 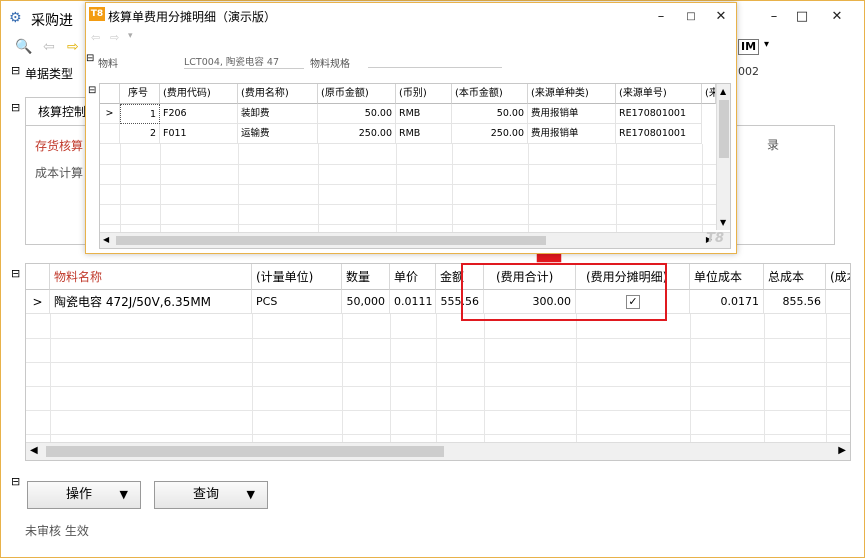 I want to click on col-header-no: 序号, so click(x=140, y=94).